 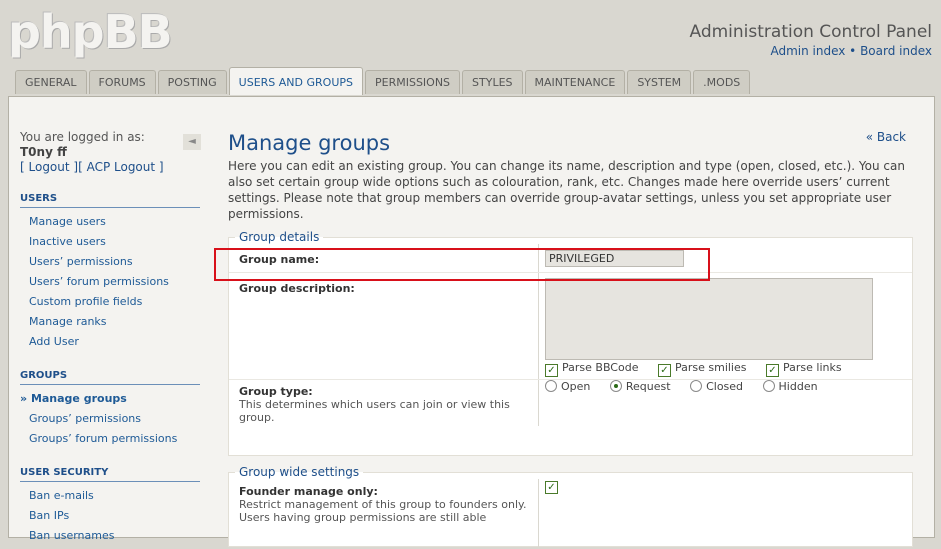 I want to click on sidebar-section-title: USER SECURITY, so click(x=110, y=474).